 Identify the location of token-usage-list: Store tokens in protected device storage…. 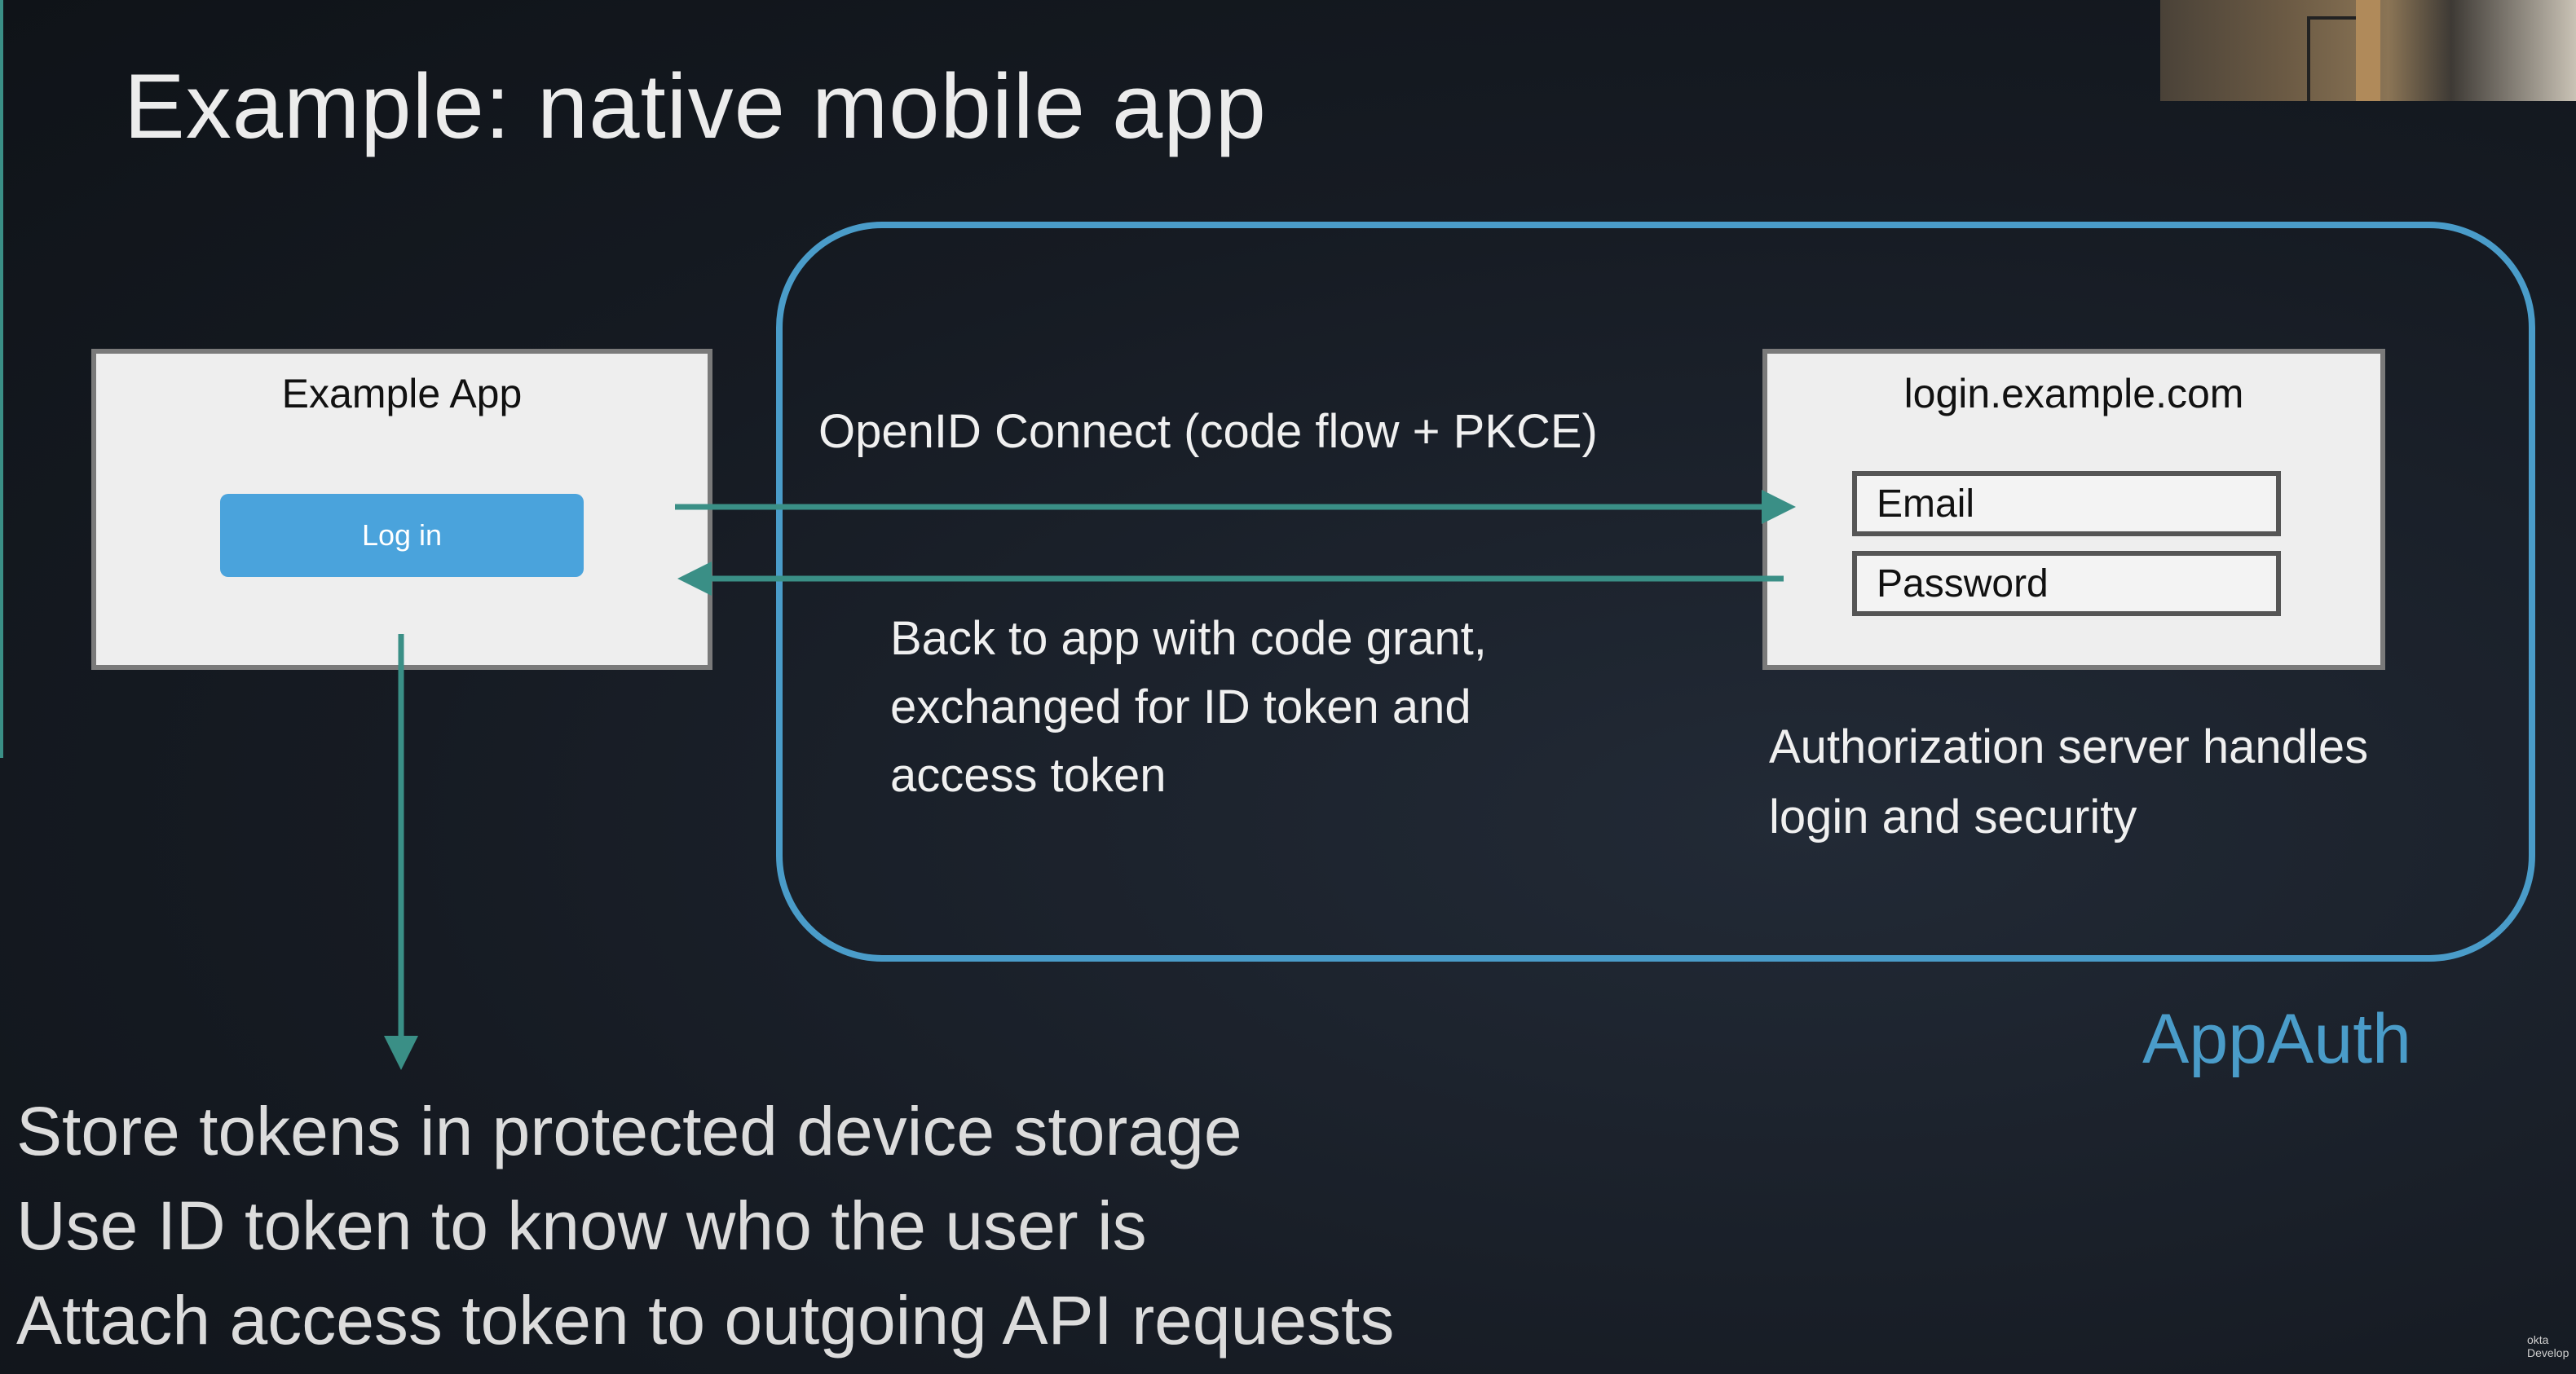
(705, 1226).